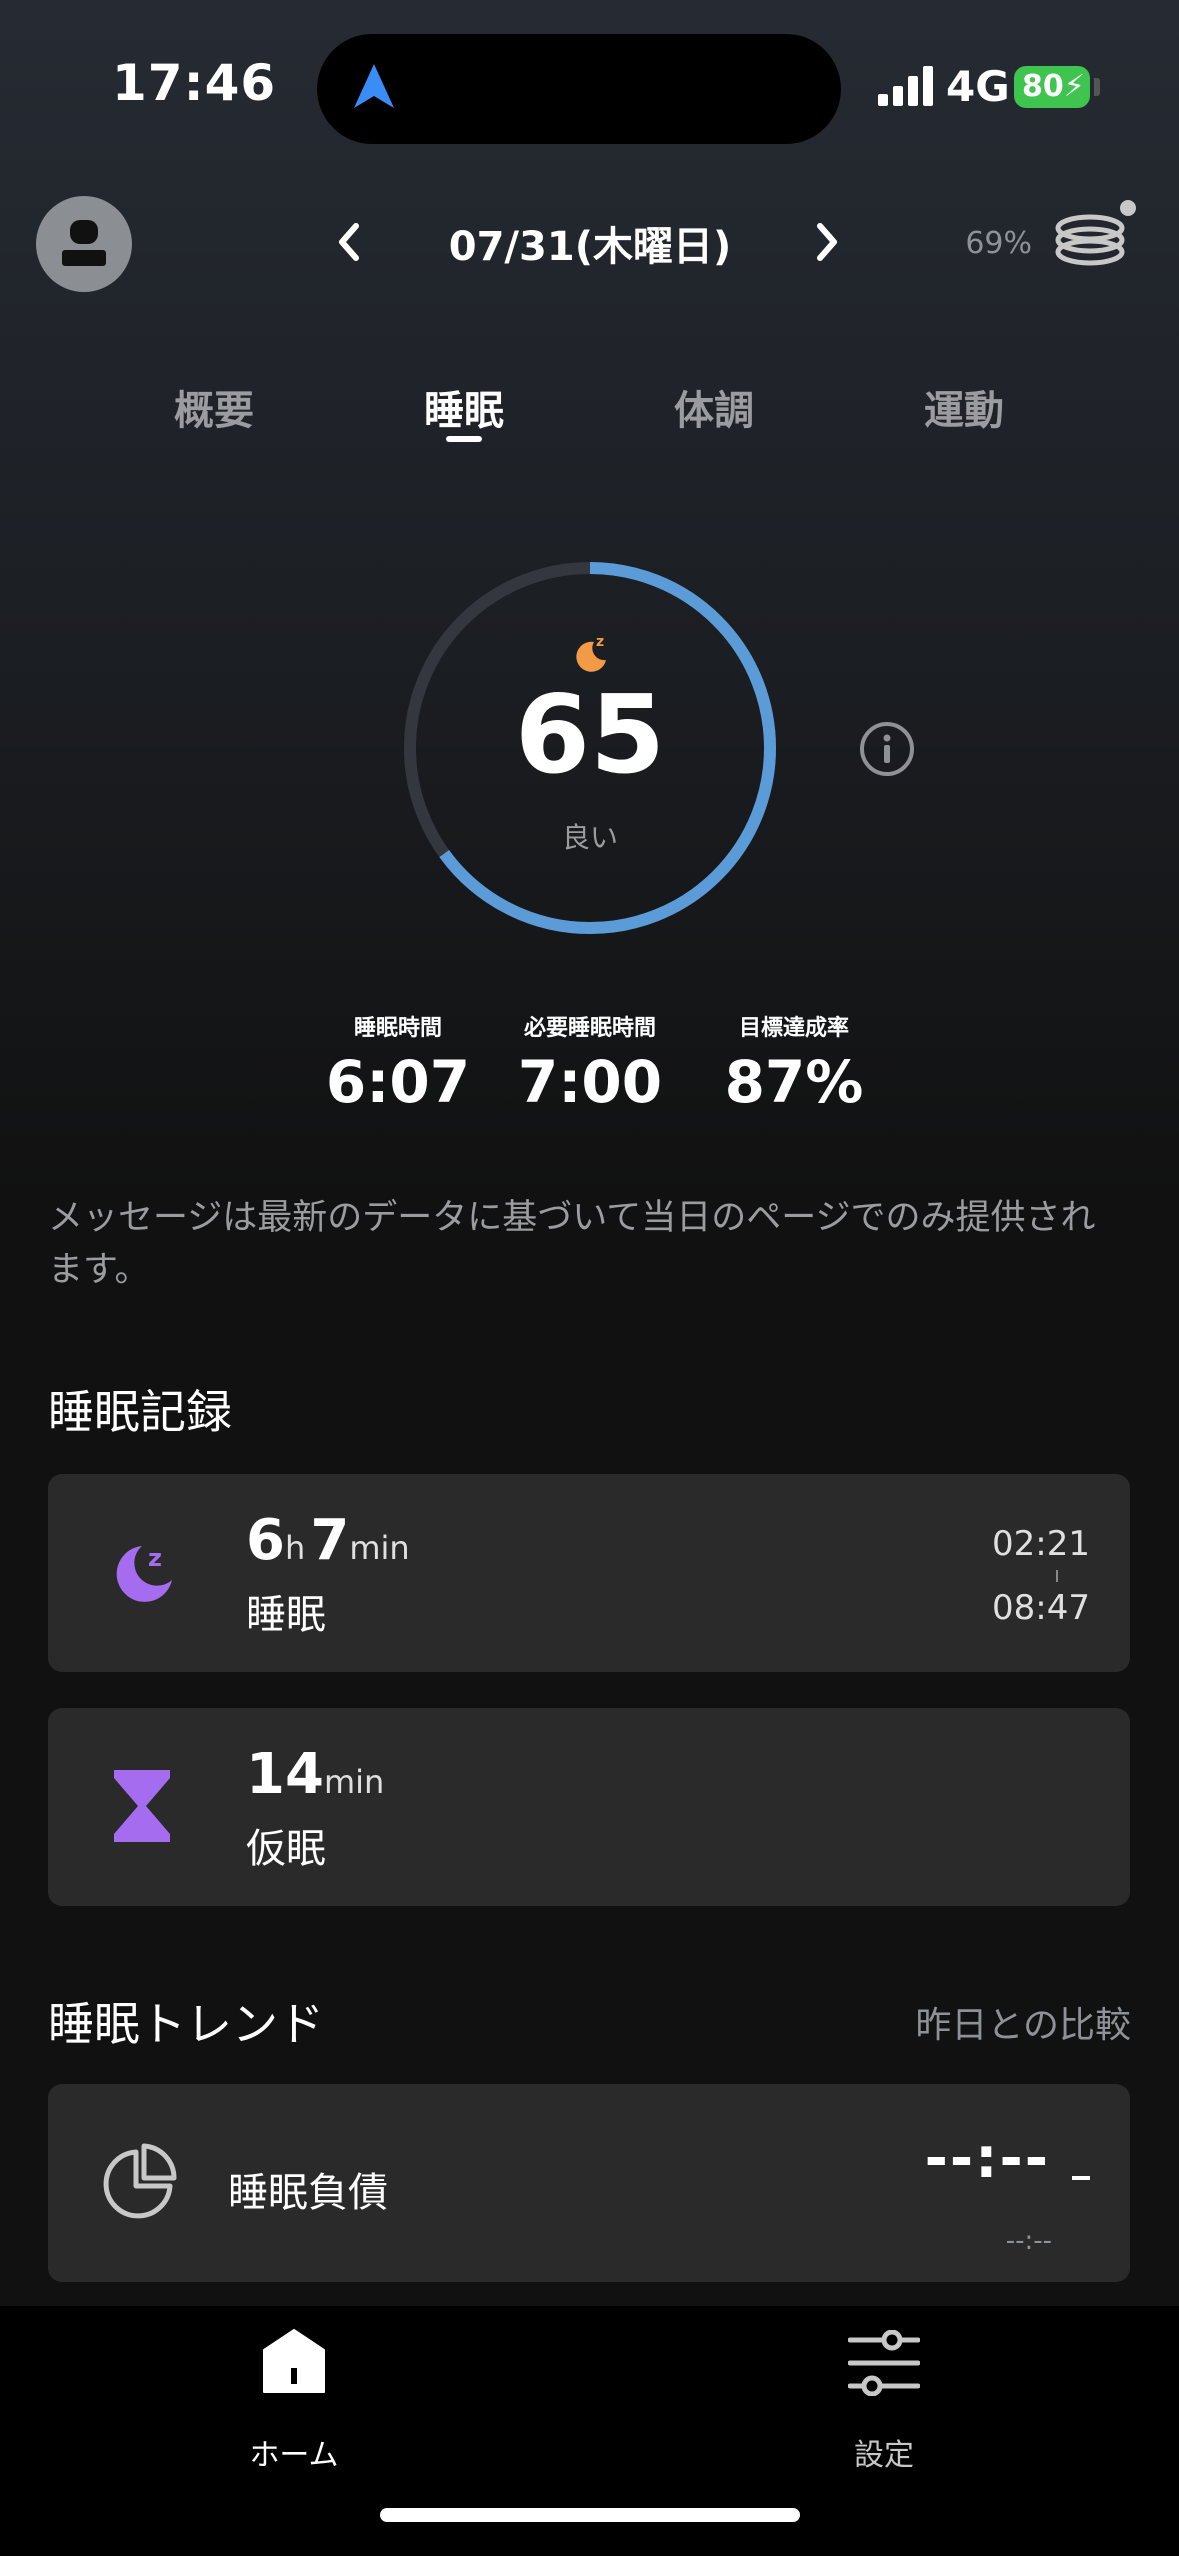 This screenshot has height=2556, width=1179. Describe the element at coordinates (998, 243) in the screenshot. I see `ring-battery-percentage: 69%` at that location.